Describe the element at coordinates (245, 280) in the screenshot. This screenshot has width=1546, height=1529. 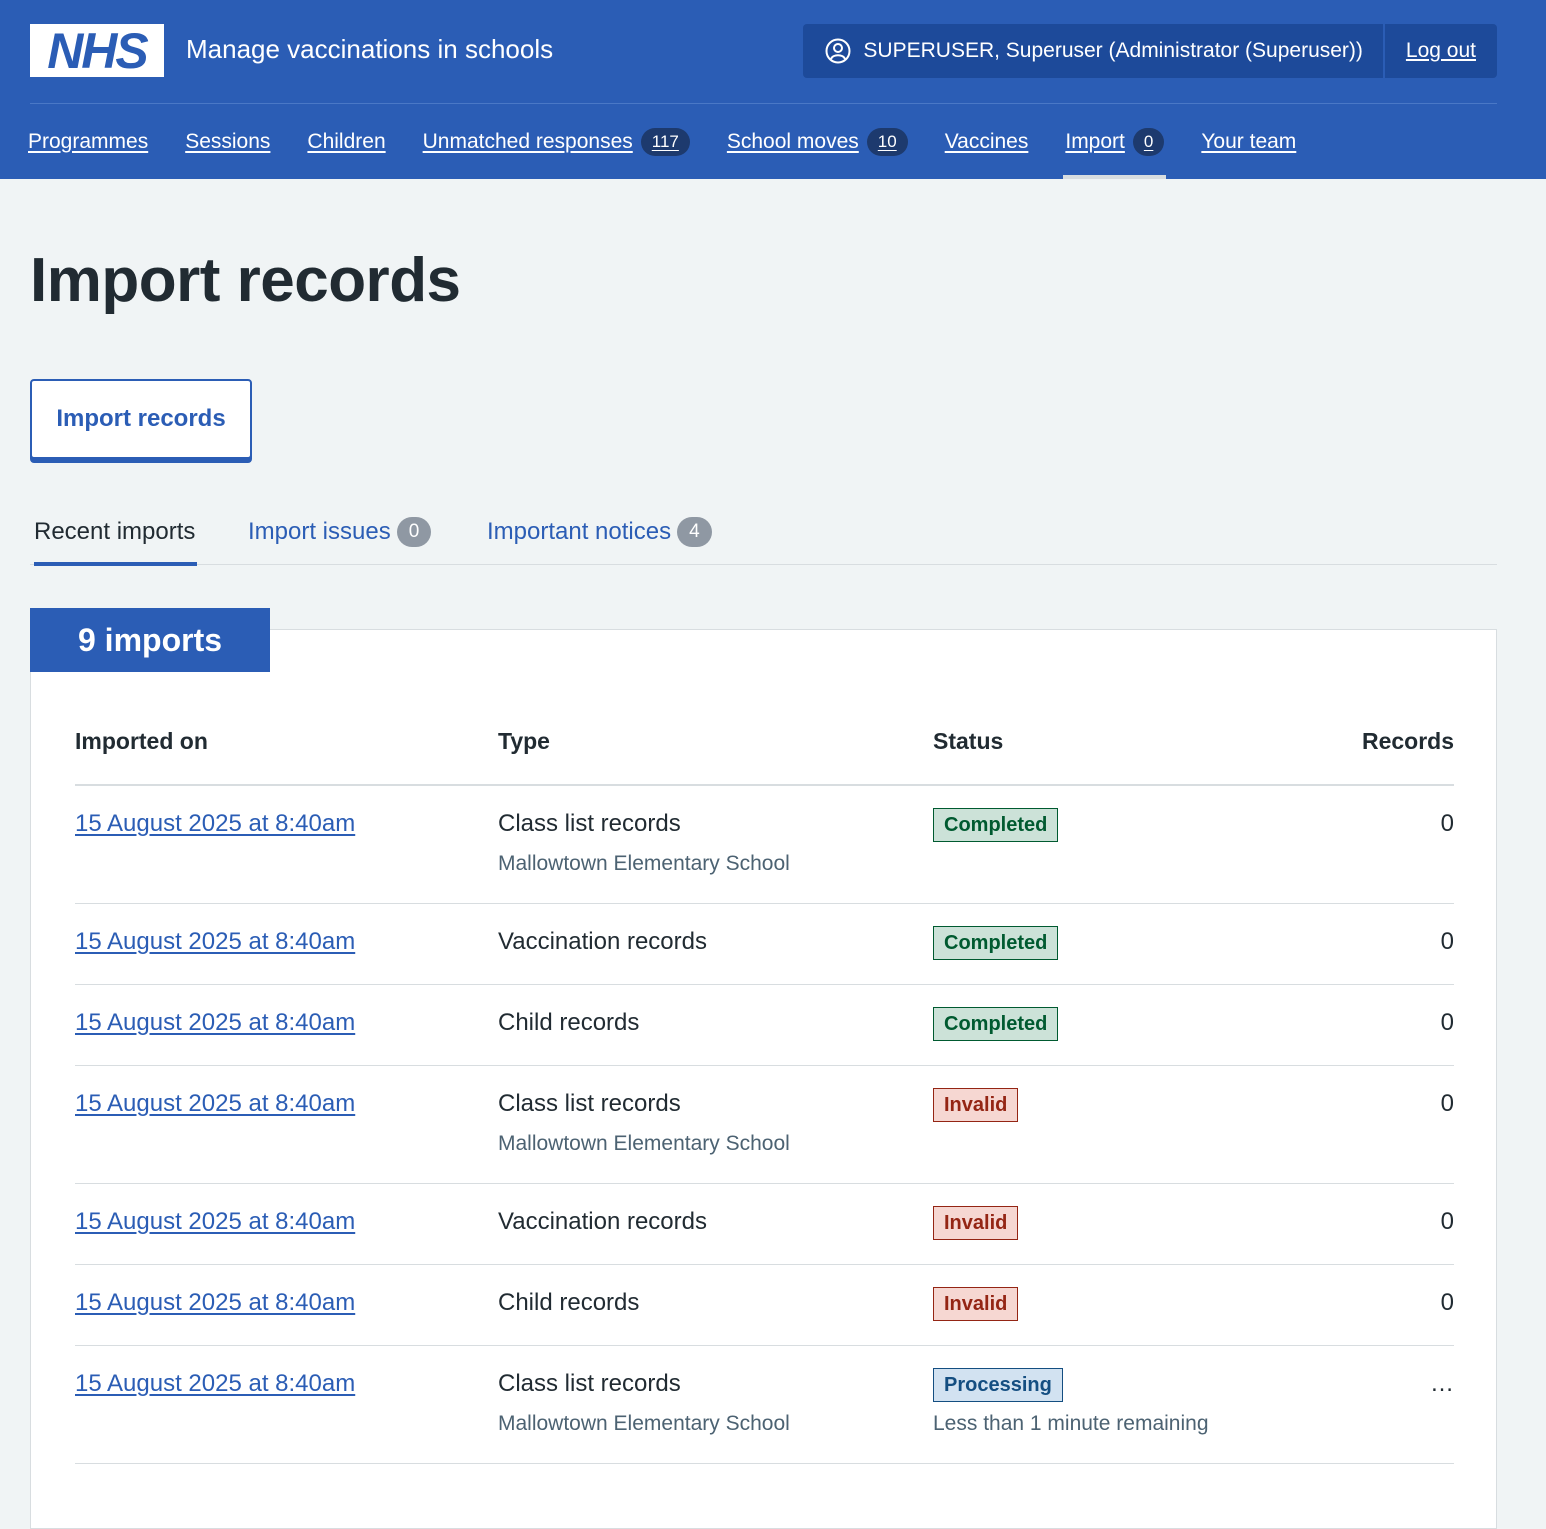
I see `page-title: Import records` at that location.